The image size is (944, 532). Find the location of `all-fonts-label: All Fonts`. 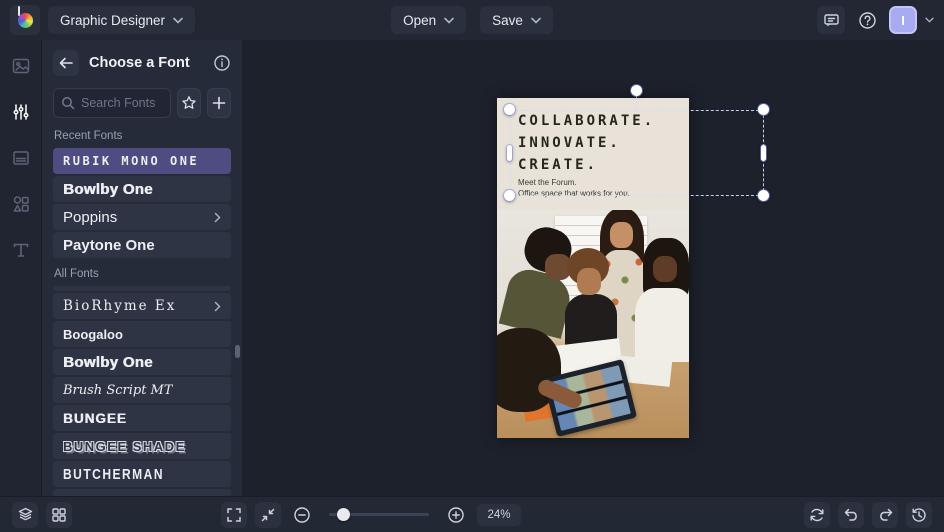

all-fonts-label: All Fonts is located at coordinates (76, 274).